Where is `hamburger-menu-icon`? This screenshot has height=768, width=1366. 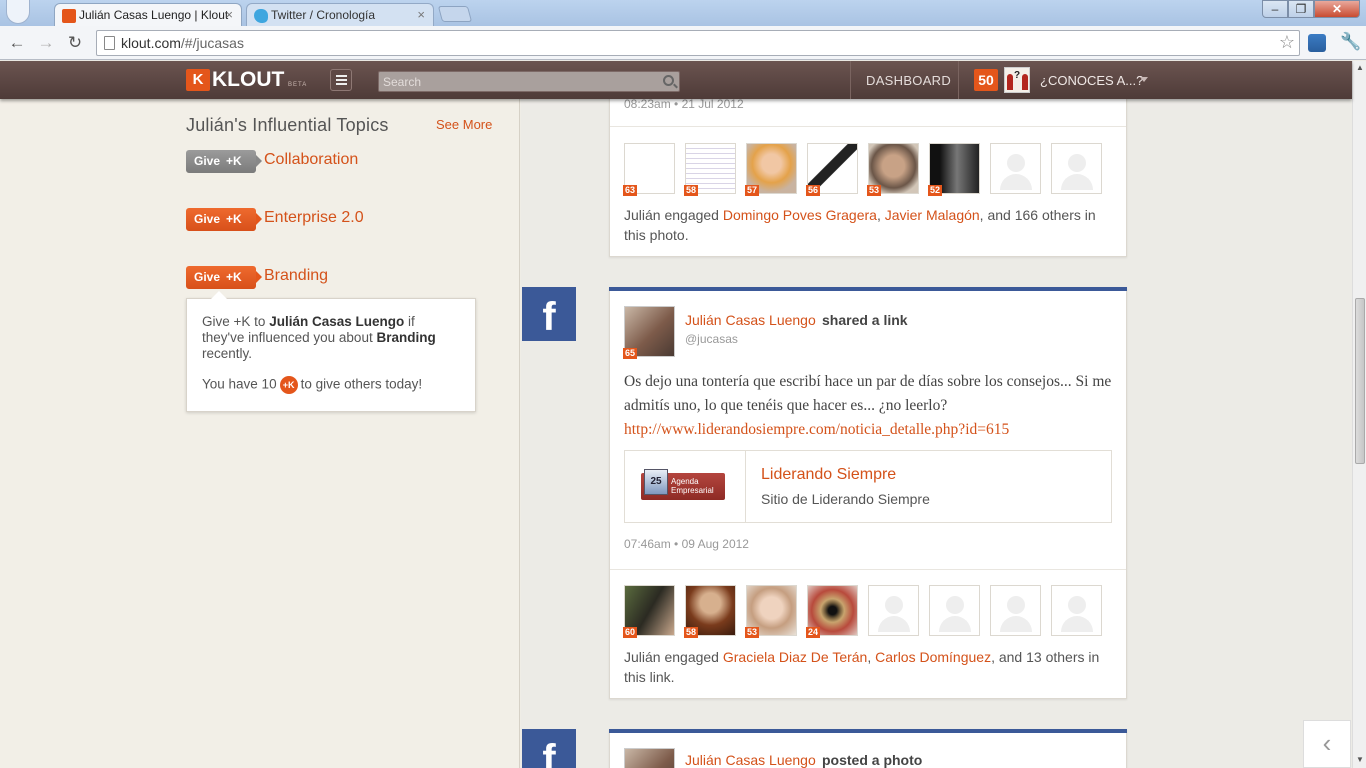
hamburger-menu-icon is located at coordinates (341, 80).